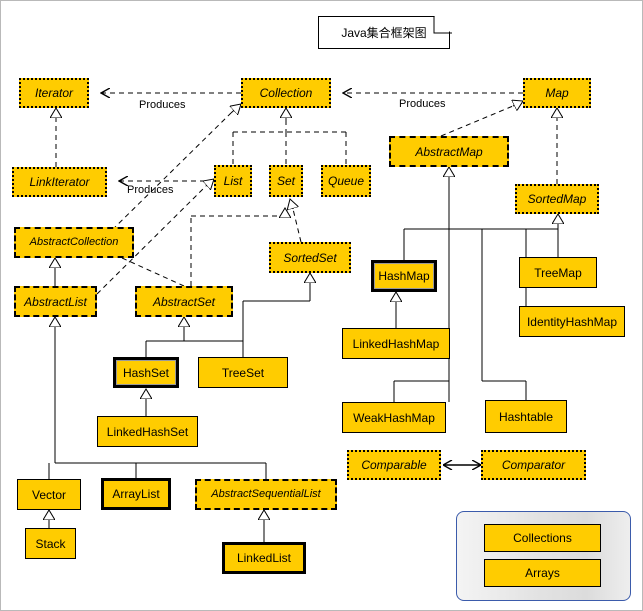 This screenshot has width=643, height=611. I want to click on class-node-label: AbstractMap, so click(449, 151).